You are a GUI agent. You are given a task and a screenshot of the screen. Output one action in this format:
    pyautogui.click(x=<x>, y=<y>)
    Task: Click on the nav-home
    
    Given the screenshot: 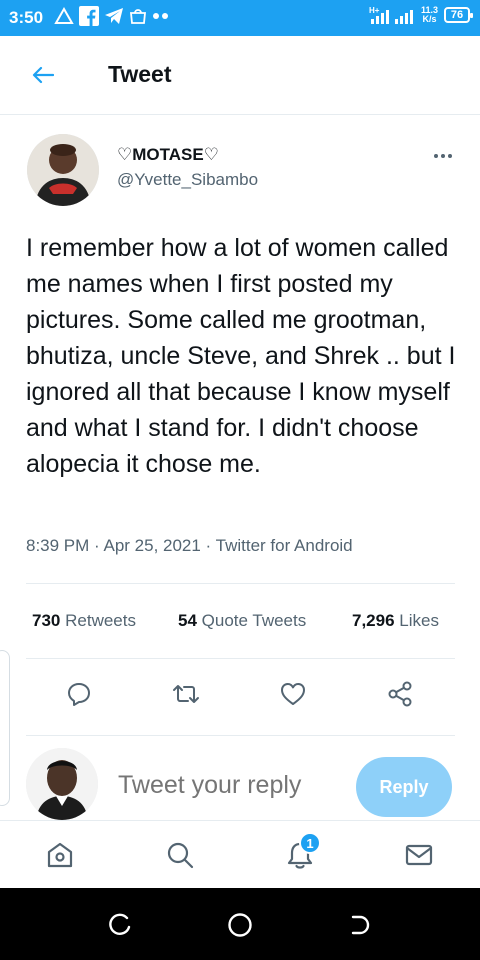 What is the action you would take?
    pyautogui.click(x=60, y=855)
    